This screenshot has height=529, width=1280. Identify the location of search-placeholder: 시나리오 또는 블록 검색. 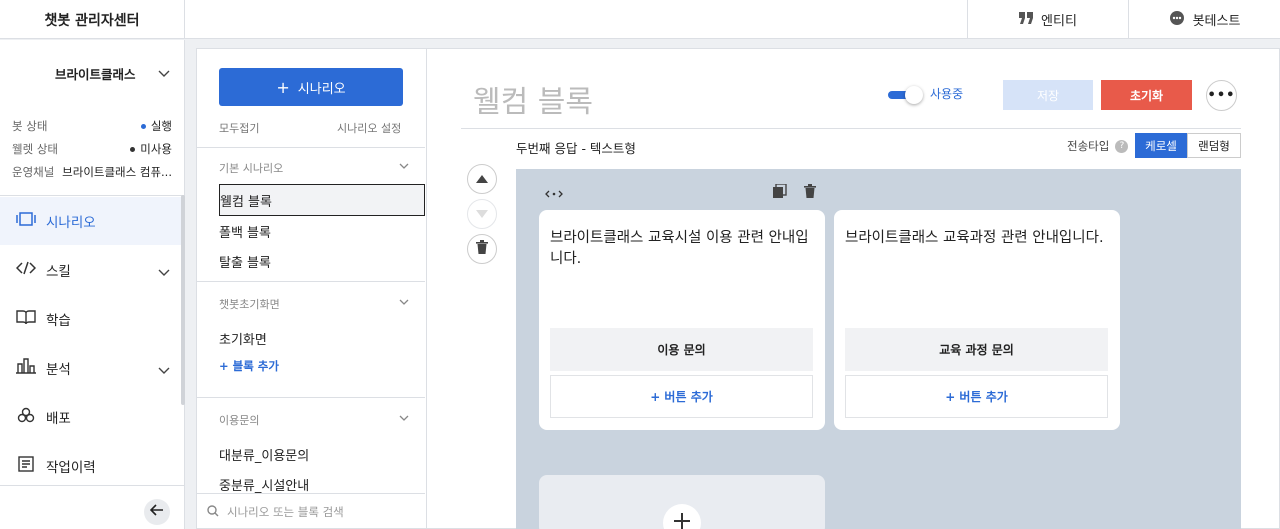
(285, 512).